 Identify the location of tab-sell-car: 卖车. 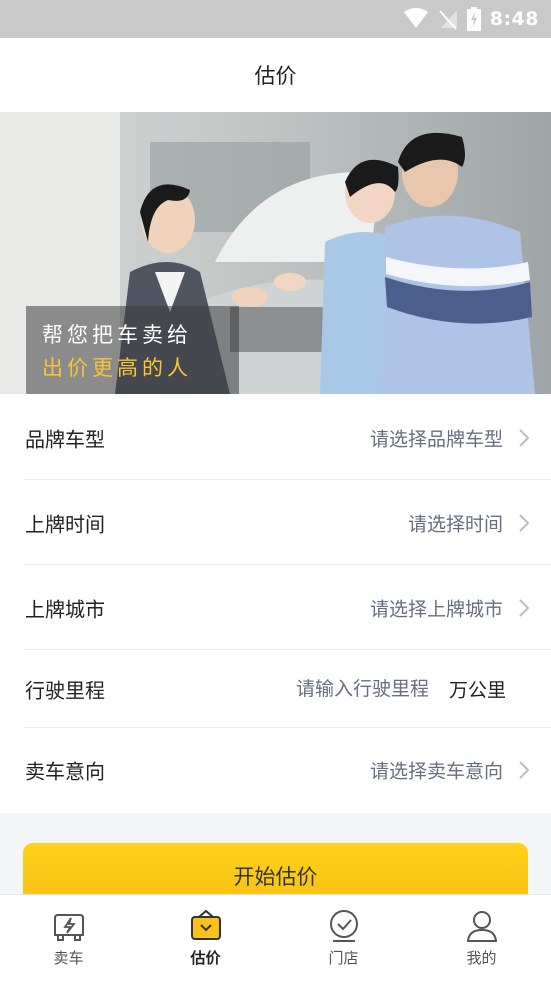
(68, 938).